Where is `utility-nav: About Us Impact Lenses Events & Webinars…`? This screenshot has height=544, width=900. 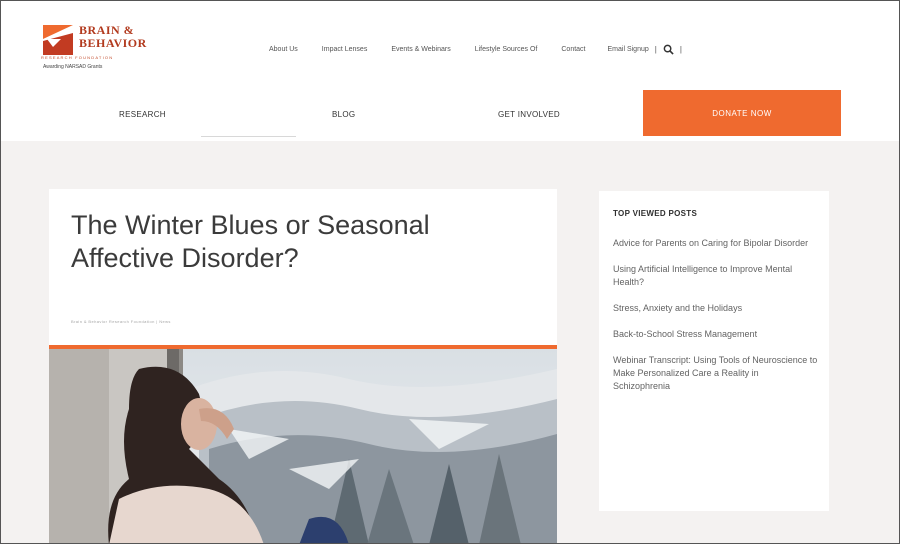 utility-nav: About Us Impact Lenses Events & Webinars… is located at coordinates (478, 49).